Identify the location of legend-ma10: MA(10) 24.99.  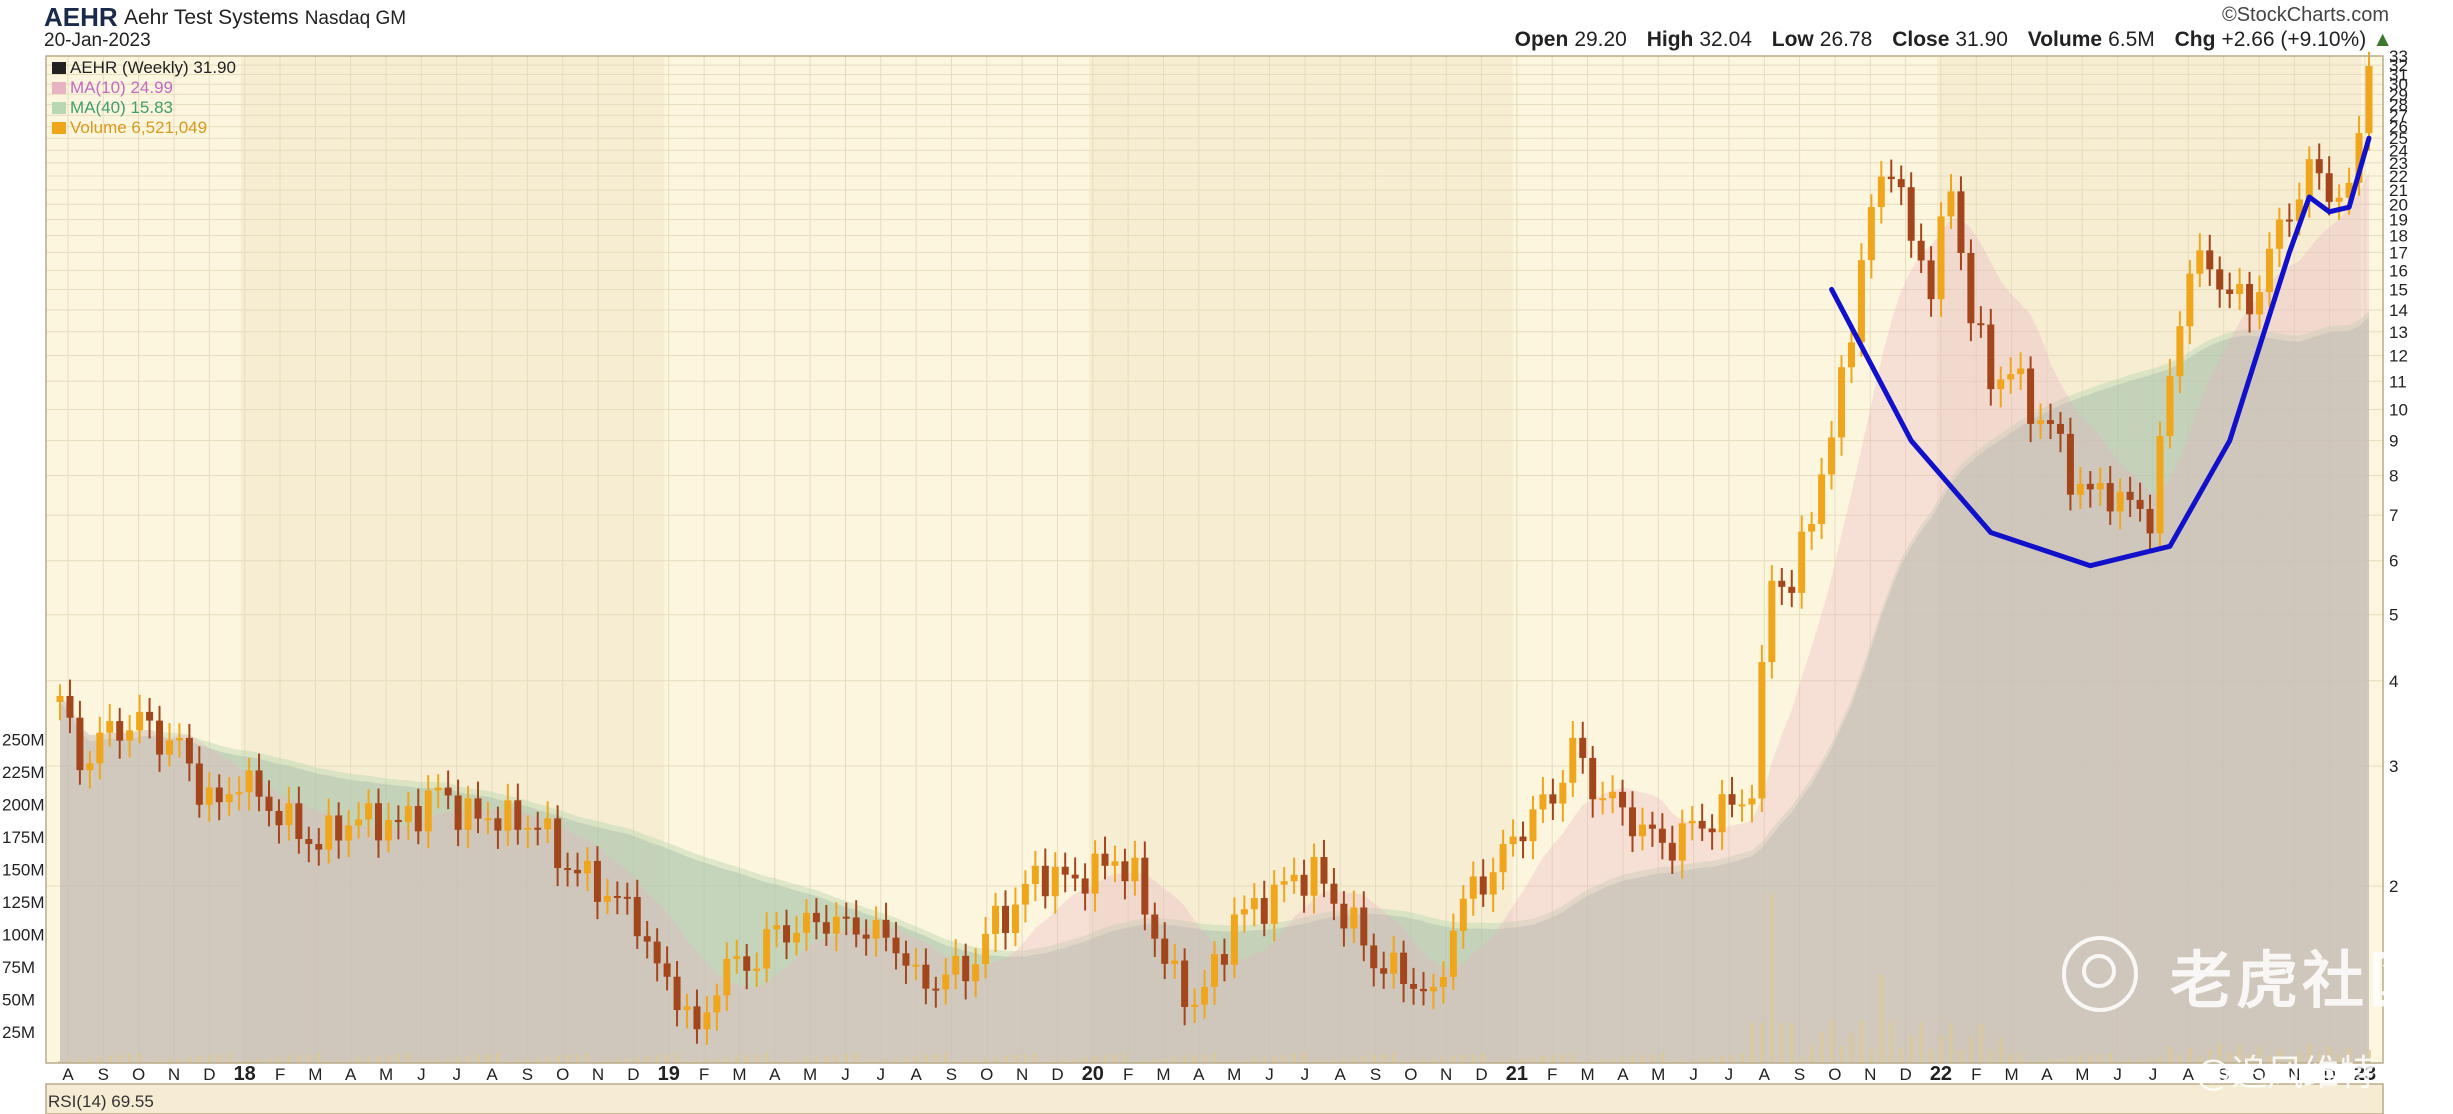
(144, 88).